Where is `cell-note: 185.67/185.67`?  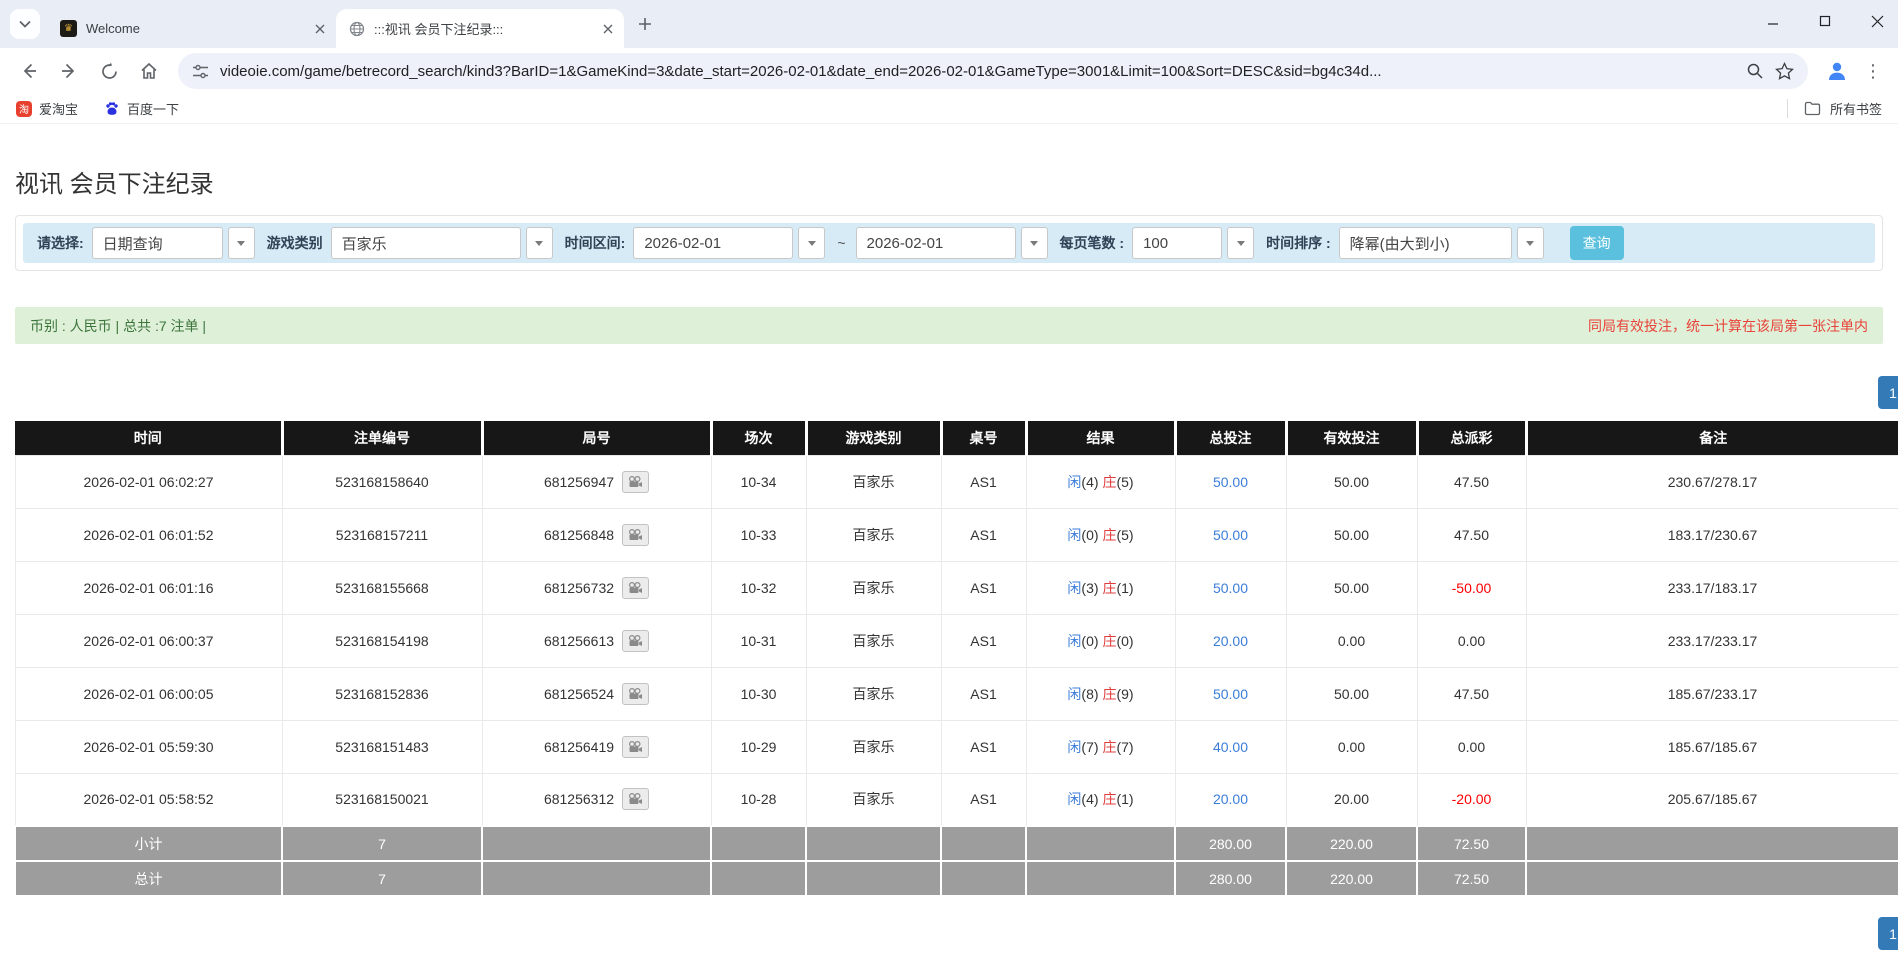
cell-note: 185.67/185.67 is located at coordinates (1711, 746).